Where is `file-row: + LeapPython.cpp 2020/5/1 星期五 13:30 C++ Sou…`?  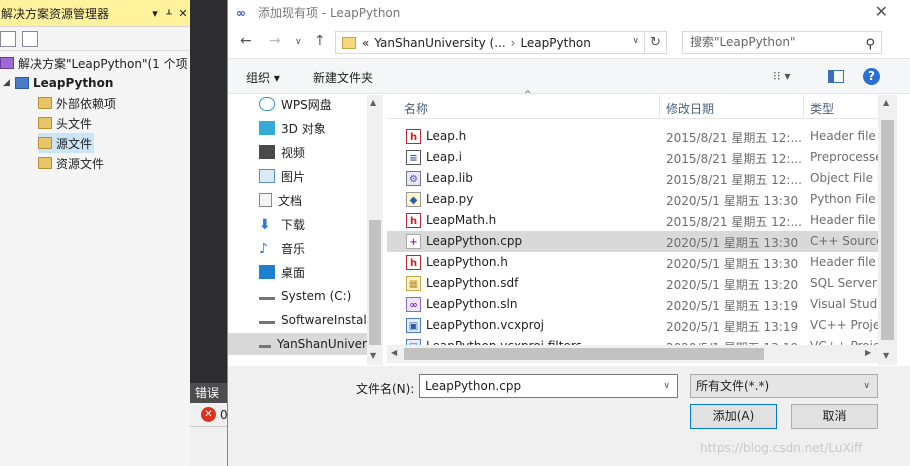
file-row: + LeapPython.cpp 2020/5/1 星期五 13:30 C++ Sou… is located at coordinates (642, 241).